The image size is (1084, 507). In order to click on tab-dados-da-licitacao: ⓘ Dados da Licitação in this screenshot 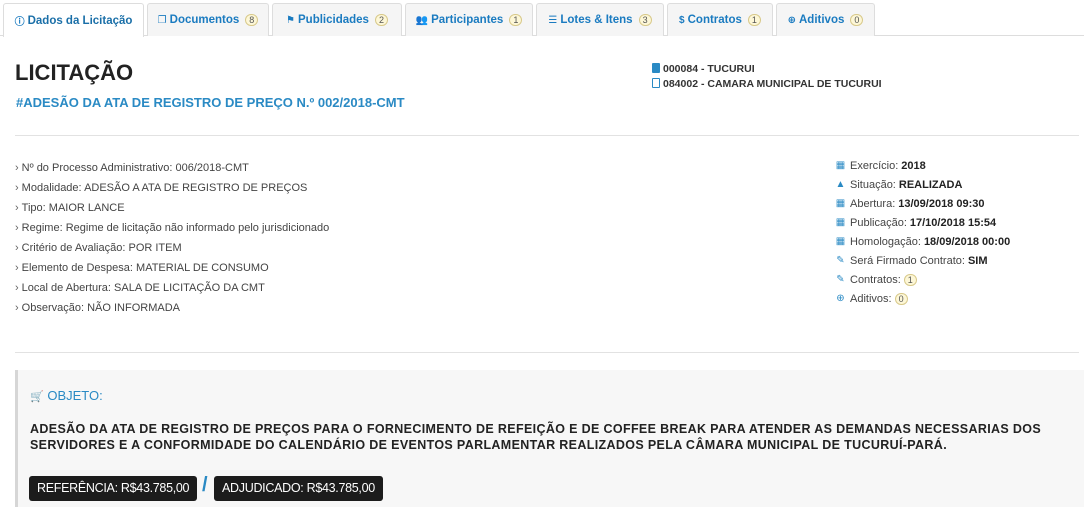, I will do `click(73, 20)`.